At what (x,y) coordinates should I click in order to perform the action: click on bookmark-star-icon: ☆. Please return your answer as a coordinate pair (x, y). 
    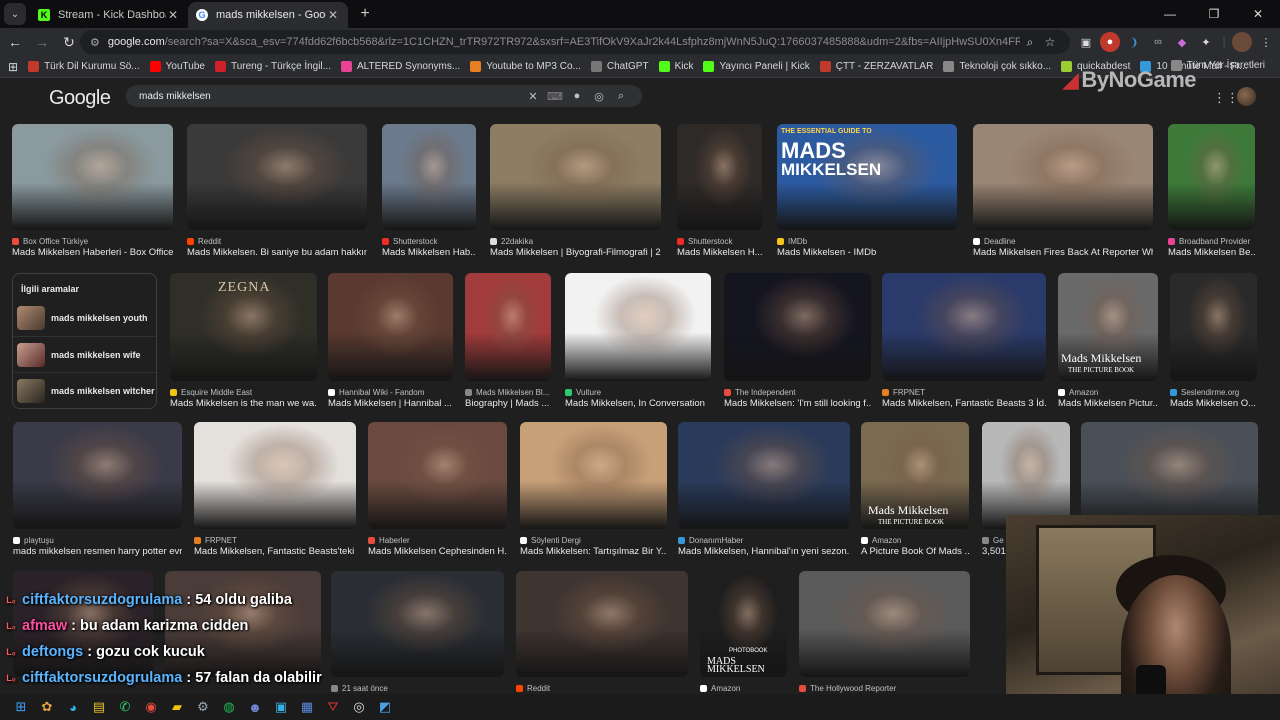
    Looking at the image, I should click on (1050, 42).